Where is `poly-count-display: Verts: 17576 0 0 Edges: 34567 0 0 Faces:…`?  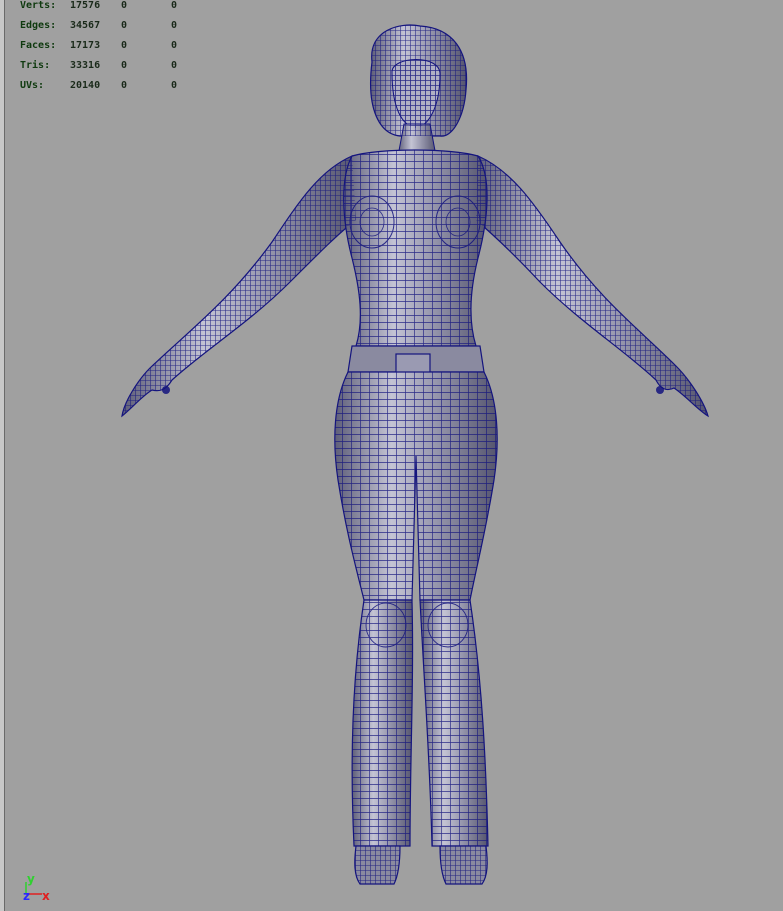
poly-count-display: Verts: 17576 0 0 Edges: 34567 0 0 Faces:… is located at coordinates (105, 50).